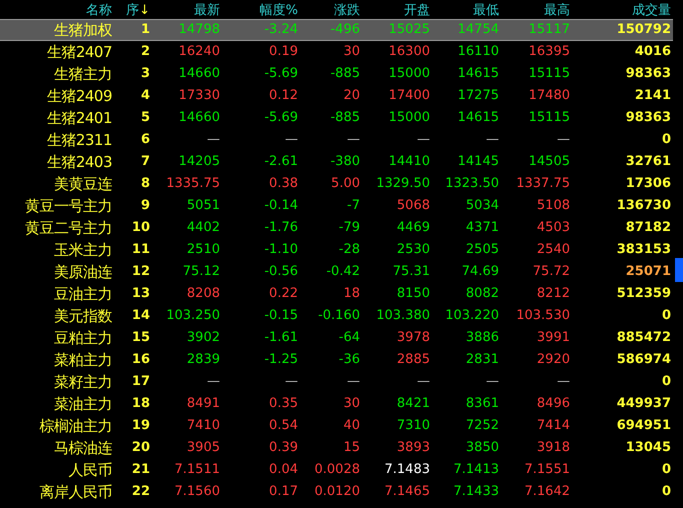 The image size is (683, 508). Describe the element at coordinates (336, 228) in the screenshot. I see `quote-row: 黄豆二号主力 10 4402 -1.76 -79 4469 4371 4503 87182` at that location.